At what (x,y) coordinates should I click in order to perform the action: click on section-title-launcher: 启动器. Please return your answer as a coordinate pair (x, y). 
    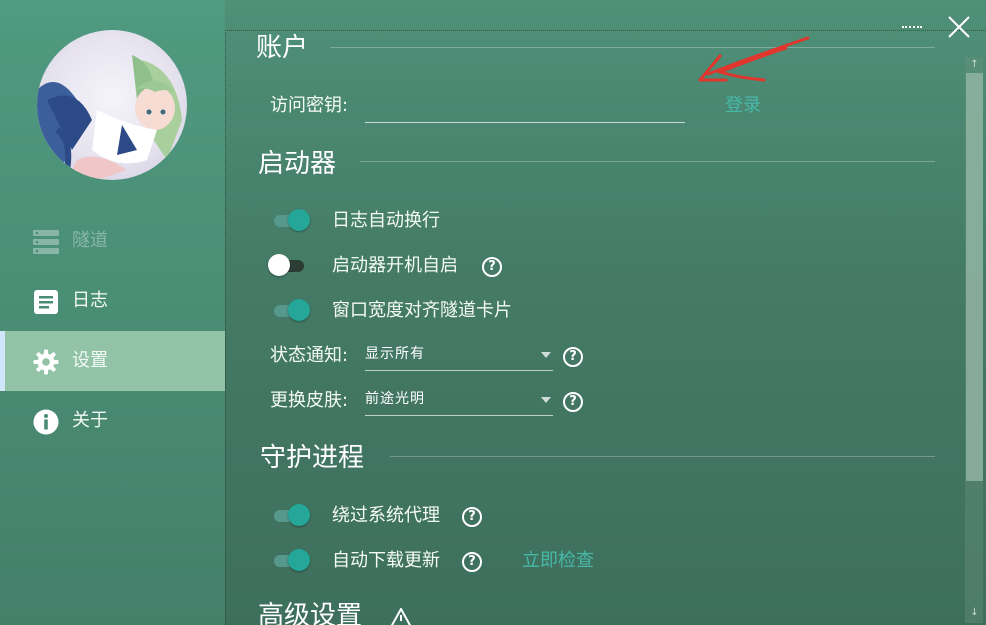
    Looking at the image, I should click on (297, 164).